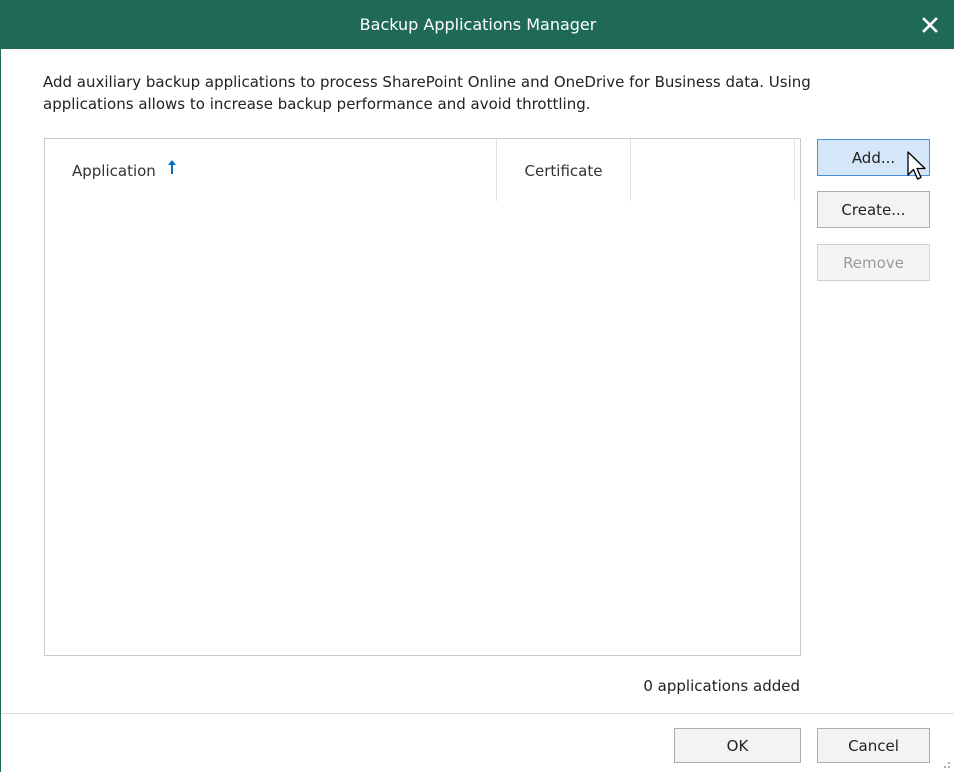 This screenshot has width=954, height=772. I want to click on column-header-certificate-label: Certificate, so click(563, 171).